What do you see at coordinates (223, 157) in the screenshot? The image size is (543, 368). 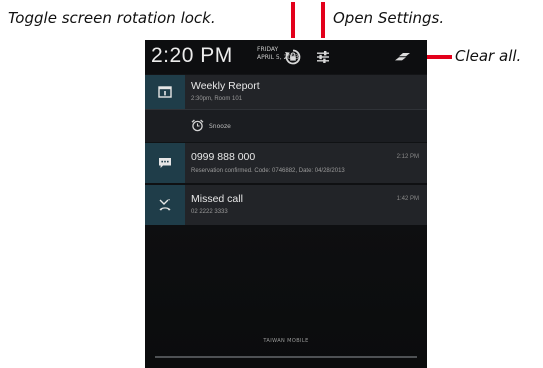 I see `notification-title: 0999 888 000` at bounding box center [223, 157].